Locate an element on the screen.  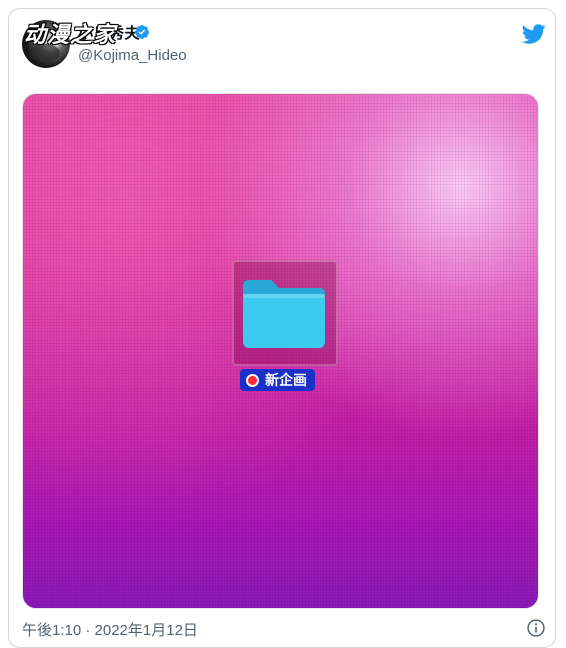
folder-icon is located at coordinates (284, 312).